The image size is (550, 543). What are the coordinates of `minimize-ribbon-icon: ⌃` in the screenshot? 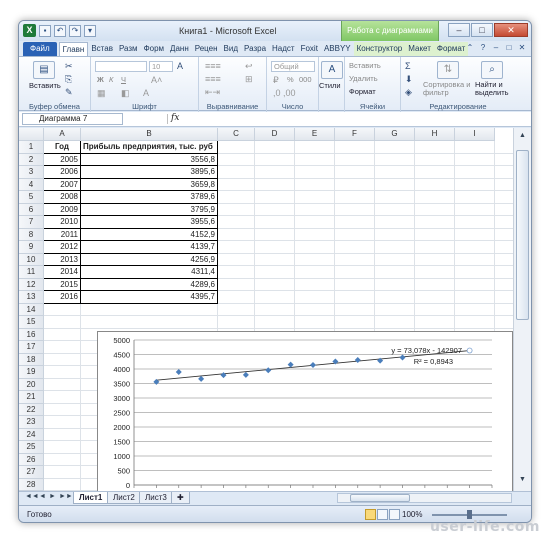 It's located at (470, 48).